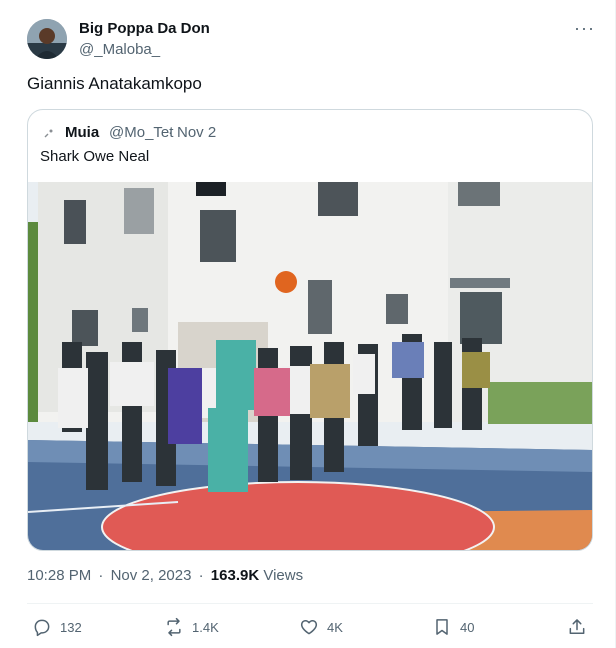 This screenshot has height=648, width=616. I want to click on views-label: Views, so click(283, 575).